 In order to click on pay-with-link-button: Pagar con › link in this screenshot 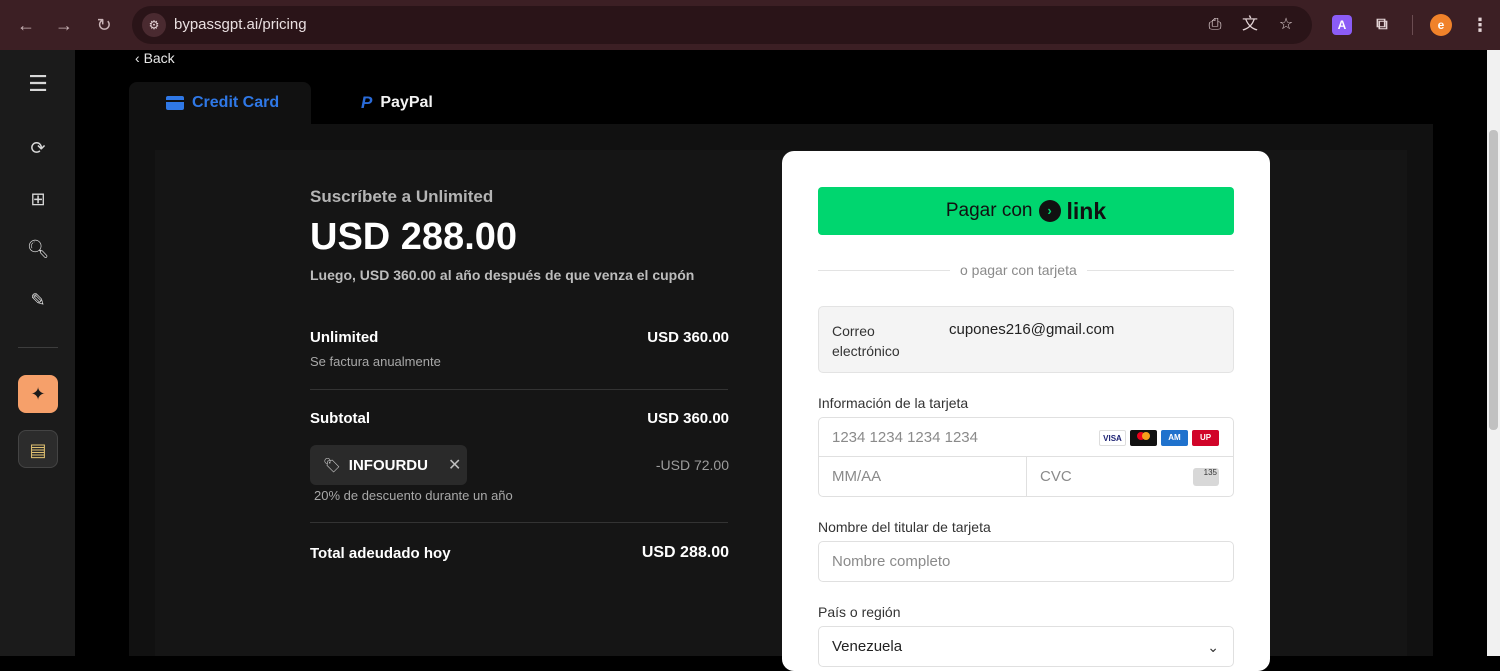, I will do `click(1026, 211)`.